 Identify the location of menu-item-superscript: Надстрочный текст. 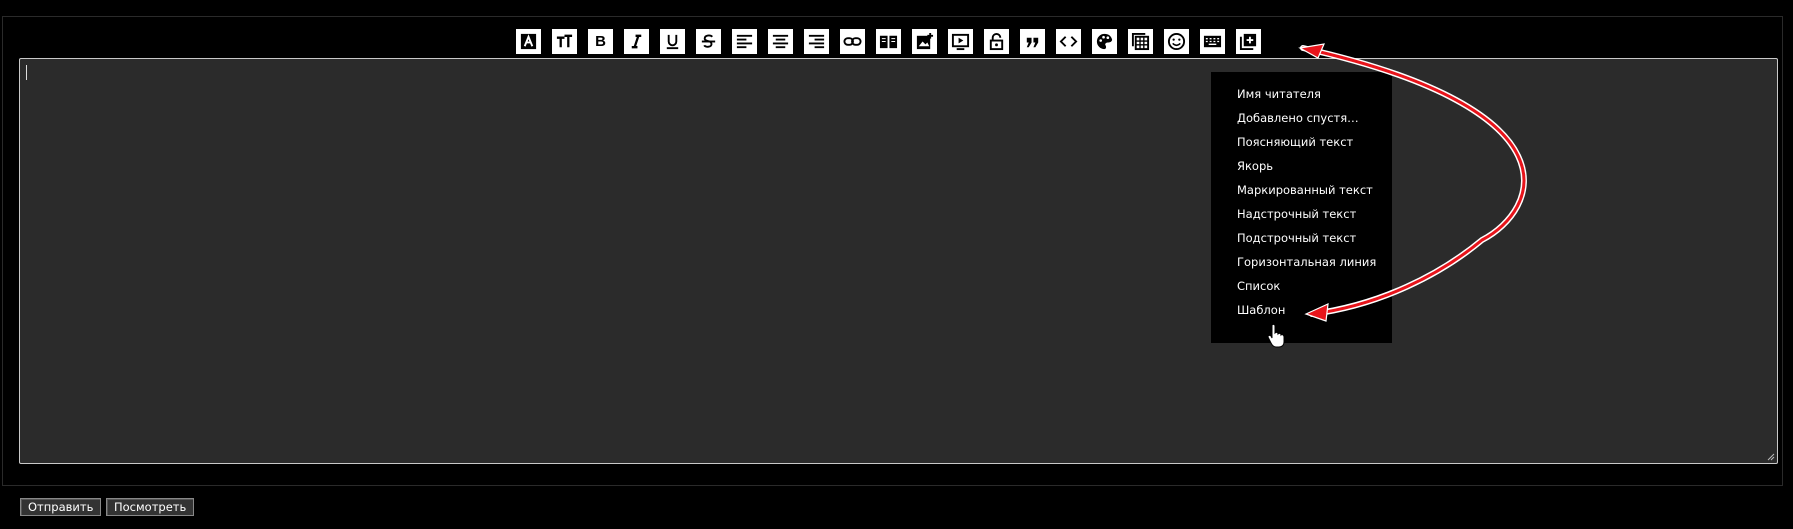
(1314, 219).